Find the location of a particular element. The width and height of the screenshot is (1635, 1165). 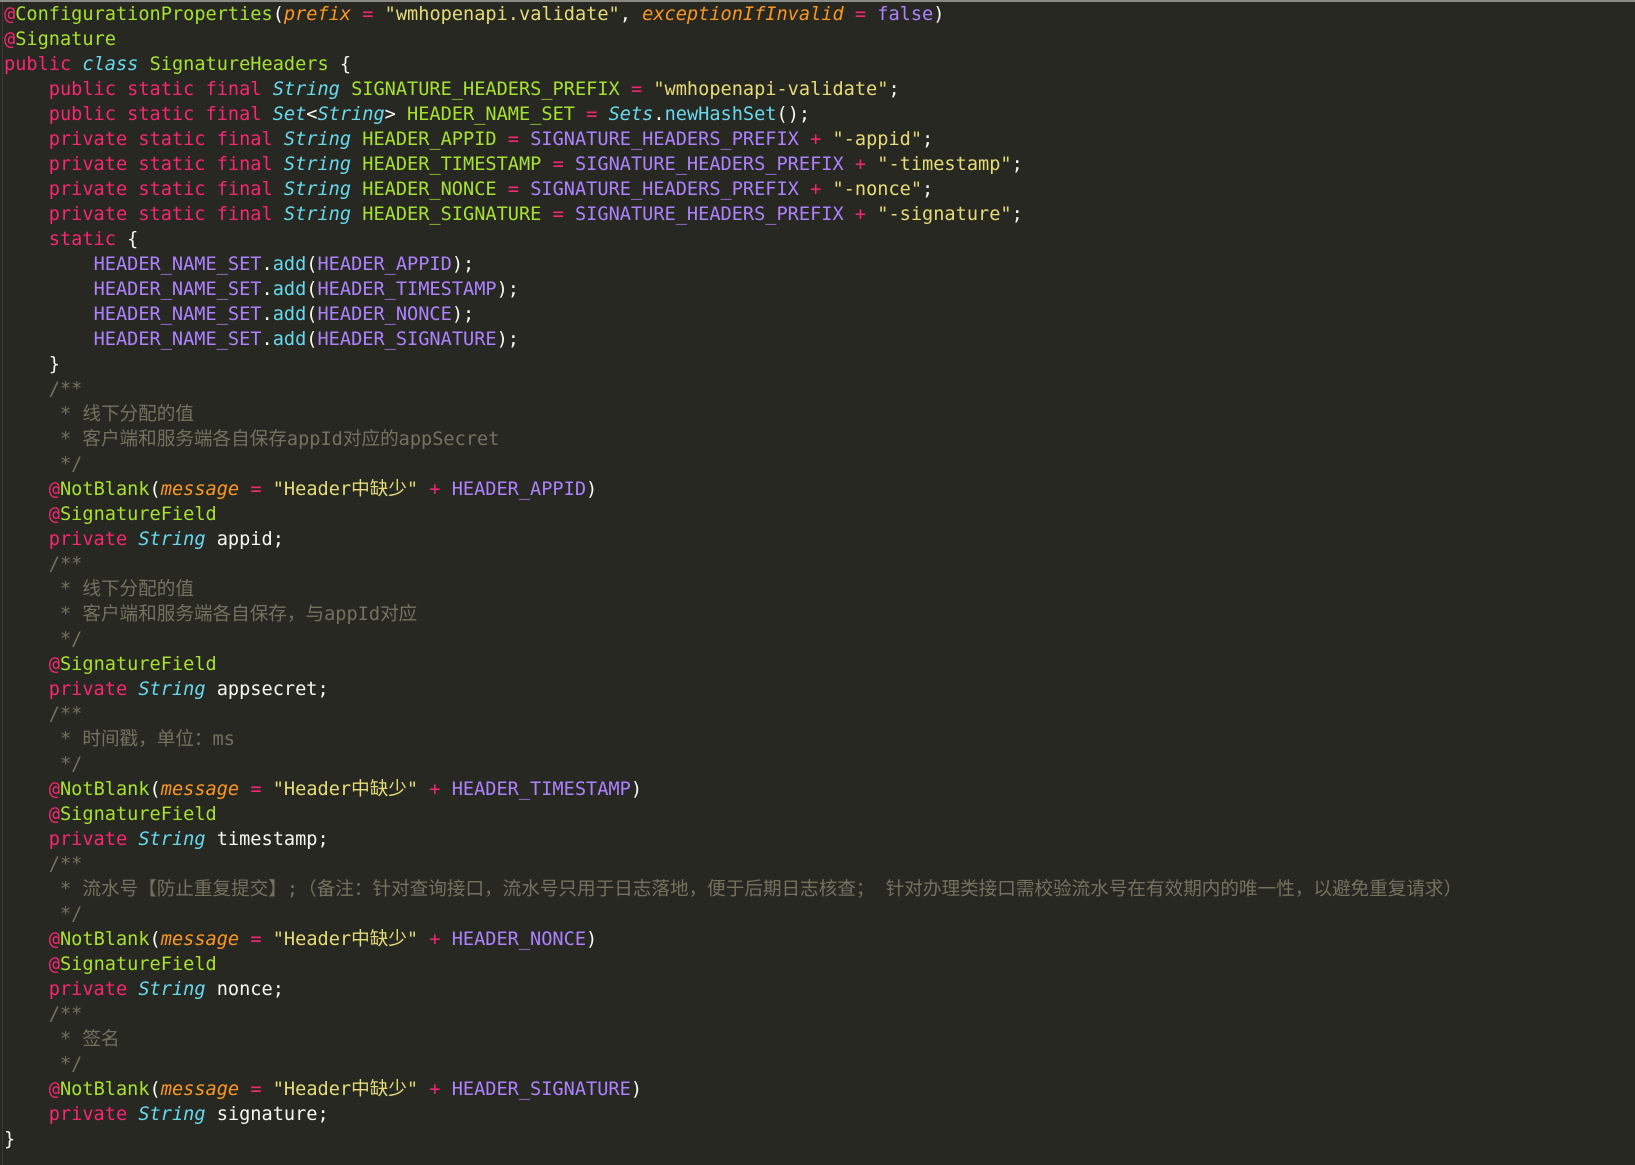

code-token: Signature is located at coordinates (65, 39).